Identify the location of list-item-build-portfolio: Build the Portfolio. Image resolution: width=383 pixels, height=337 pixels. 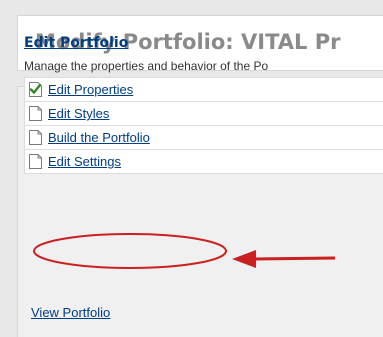
(204, 138).